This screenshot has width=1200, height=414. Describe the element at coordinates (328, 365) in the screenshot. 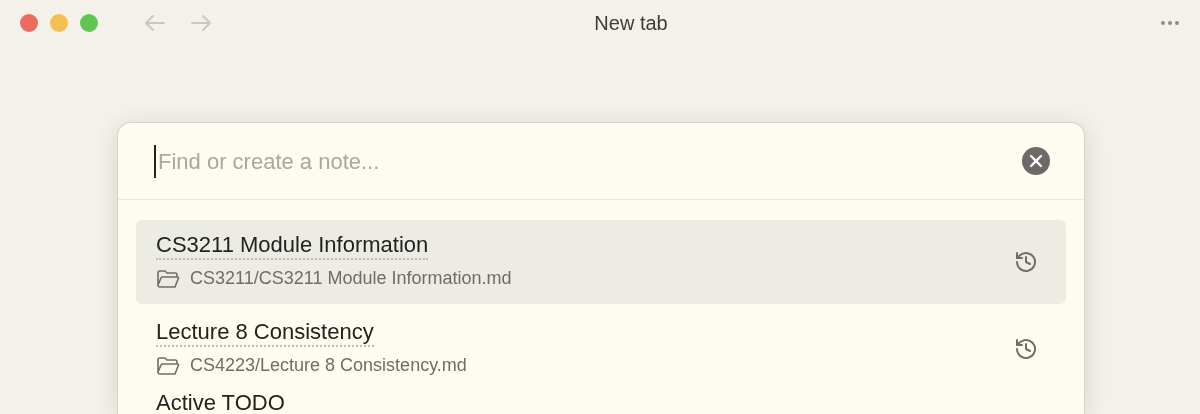

I see `note-path: CS4223/Lecture 8 Consistency.md` at that location.